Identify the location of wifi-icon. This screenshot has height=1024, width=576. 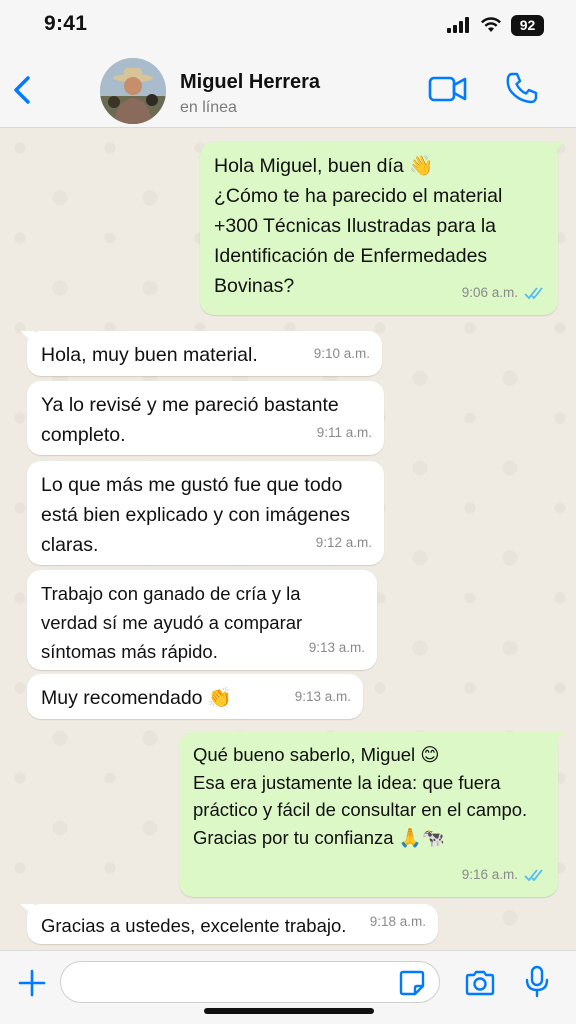
(491, 24).